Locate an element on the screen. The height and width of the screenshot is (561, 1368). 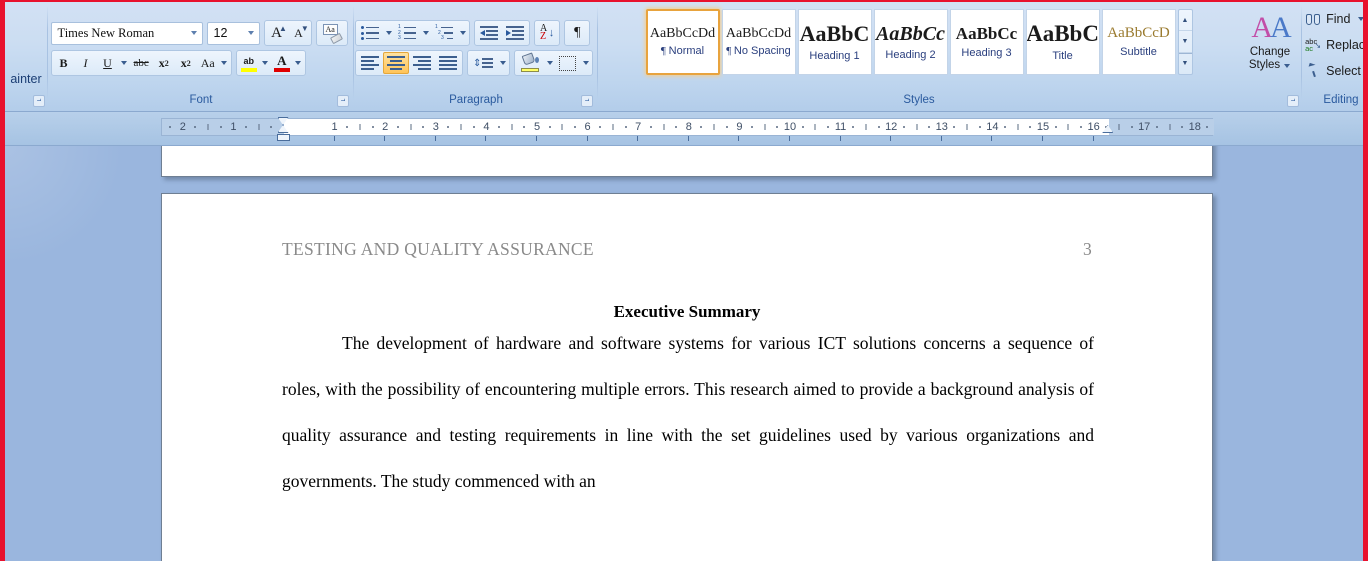
font-color-letter: A is located at coordinates (282, 60).